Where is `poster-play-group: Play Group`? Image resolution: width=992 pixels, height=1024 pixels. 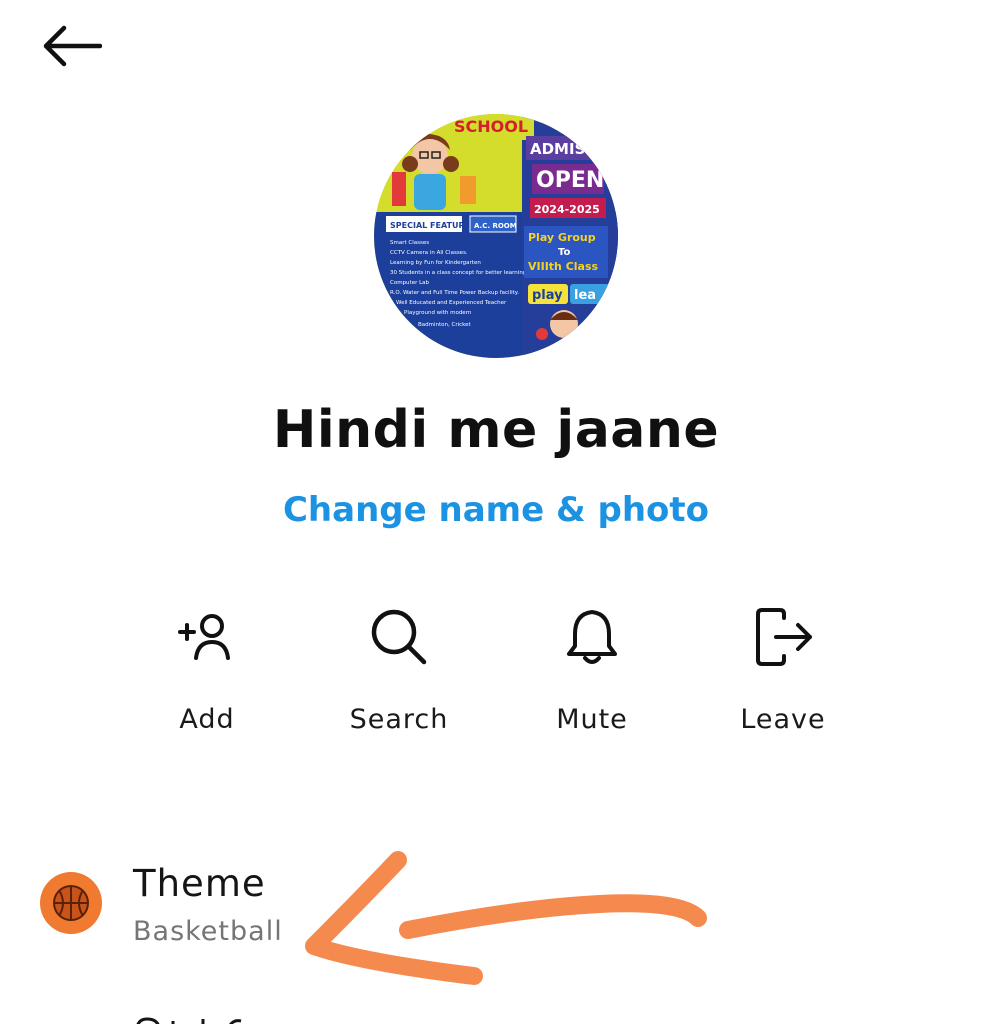 poster-play-group: Play Group is located at coordinates (562, 237).